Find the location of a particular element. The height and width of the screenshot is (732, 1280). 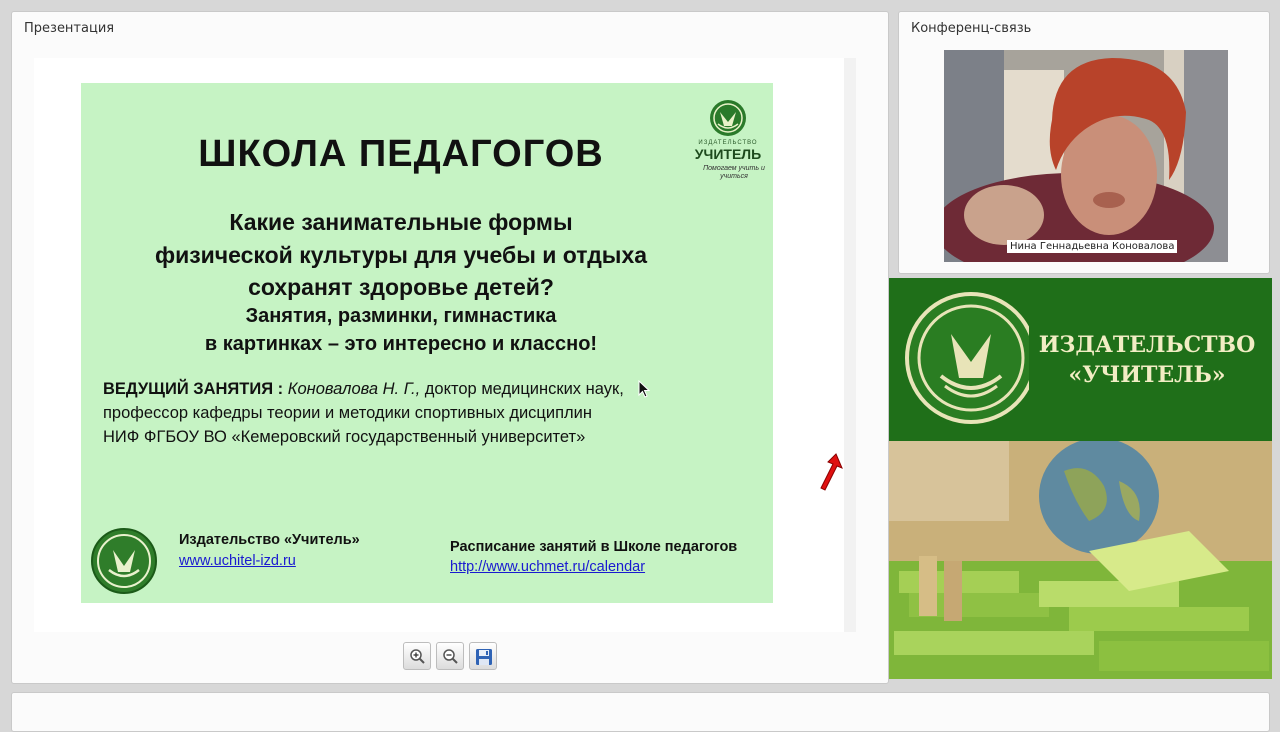

slide-question-line: сохранят здоровье детей? is located at coordinates (401, 287).